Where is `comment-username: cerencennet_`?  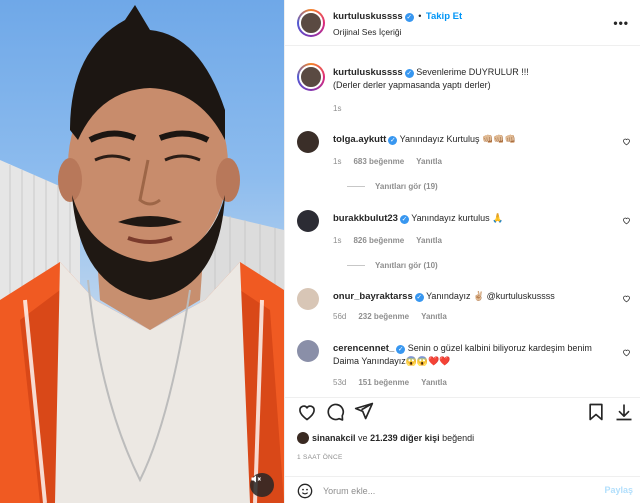 comment-username: cerencennet_ is located at coordinates (363, 348).